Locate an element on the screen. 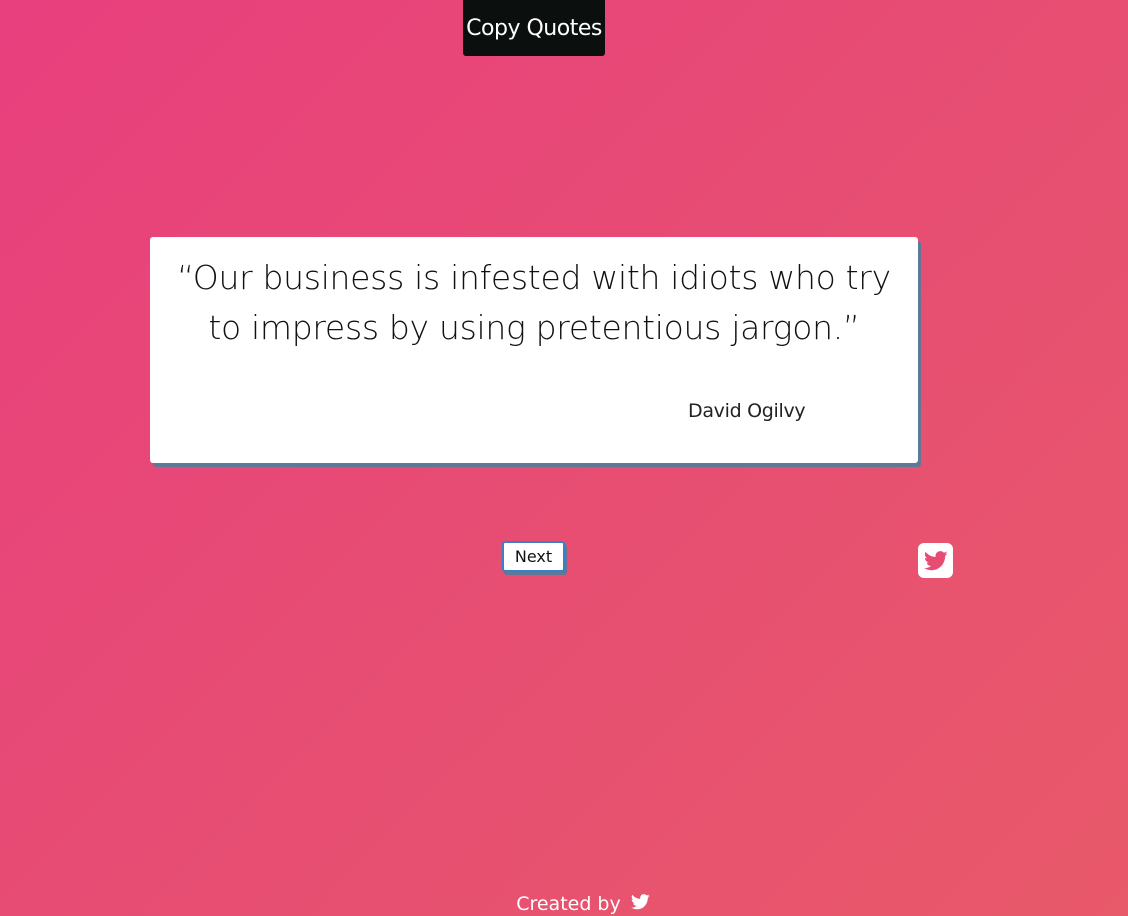 The image size is (1128, 916). footer-created-by: Created by is located at coordinates (568, 903).